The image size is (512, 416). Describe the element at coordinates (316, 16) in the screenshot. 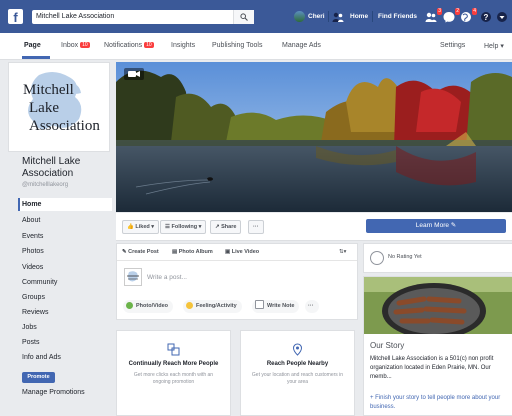

I see `profile-link: Cheri` at that location.